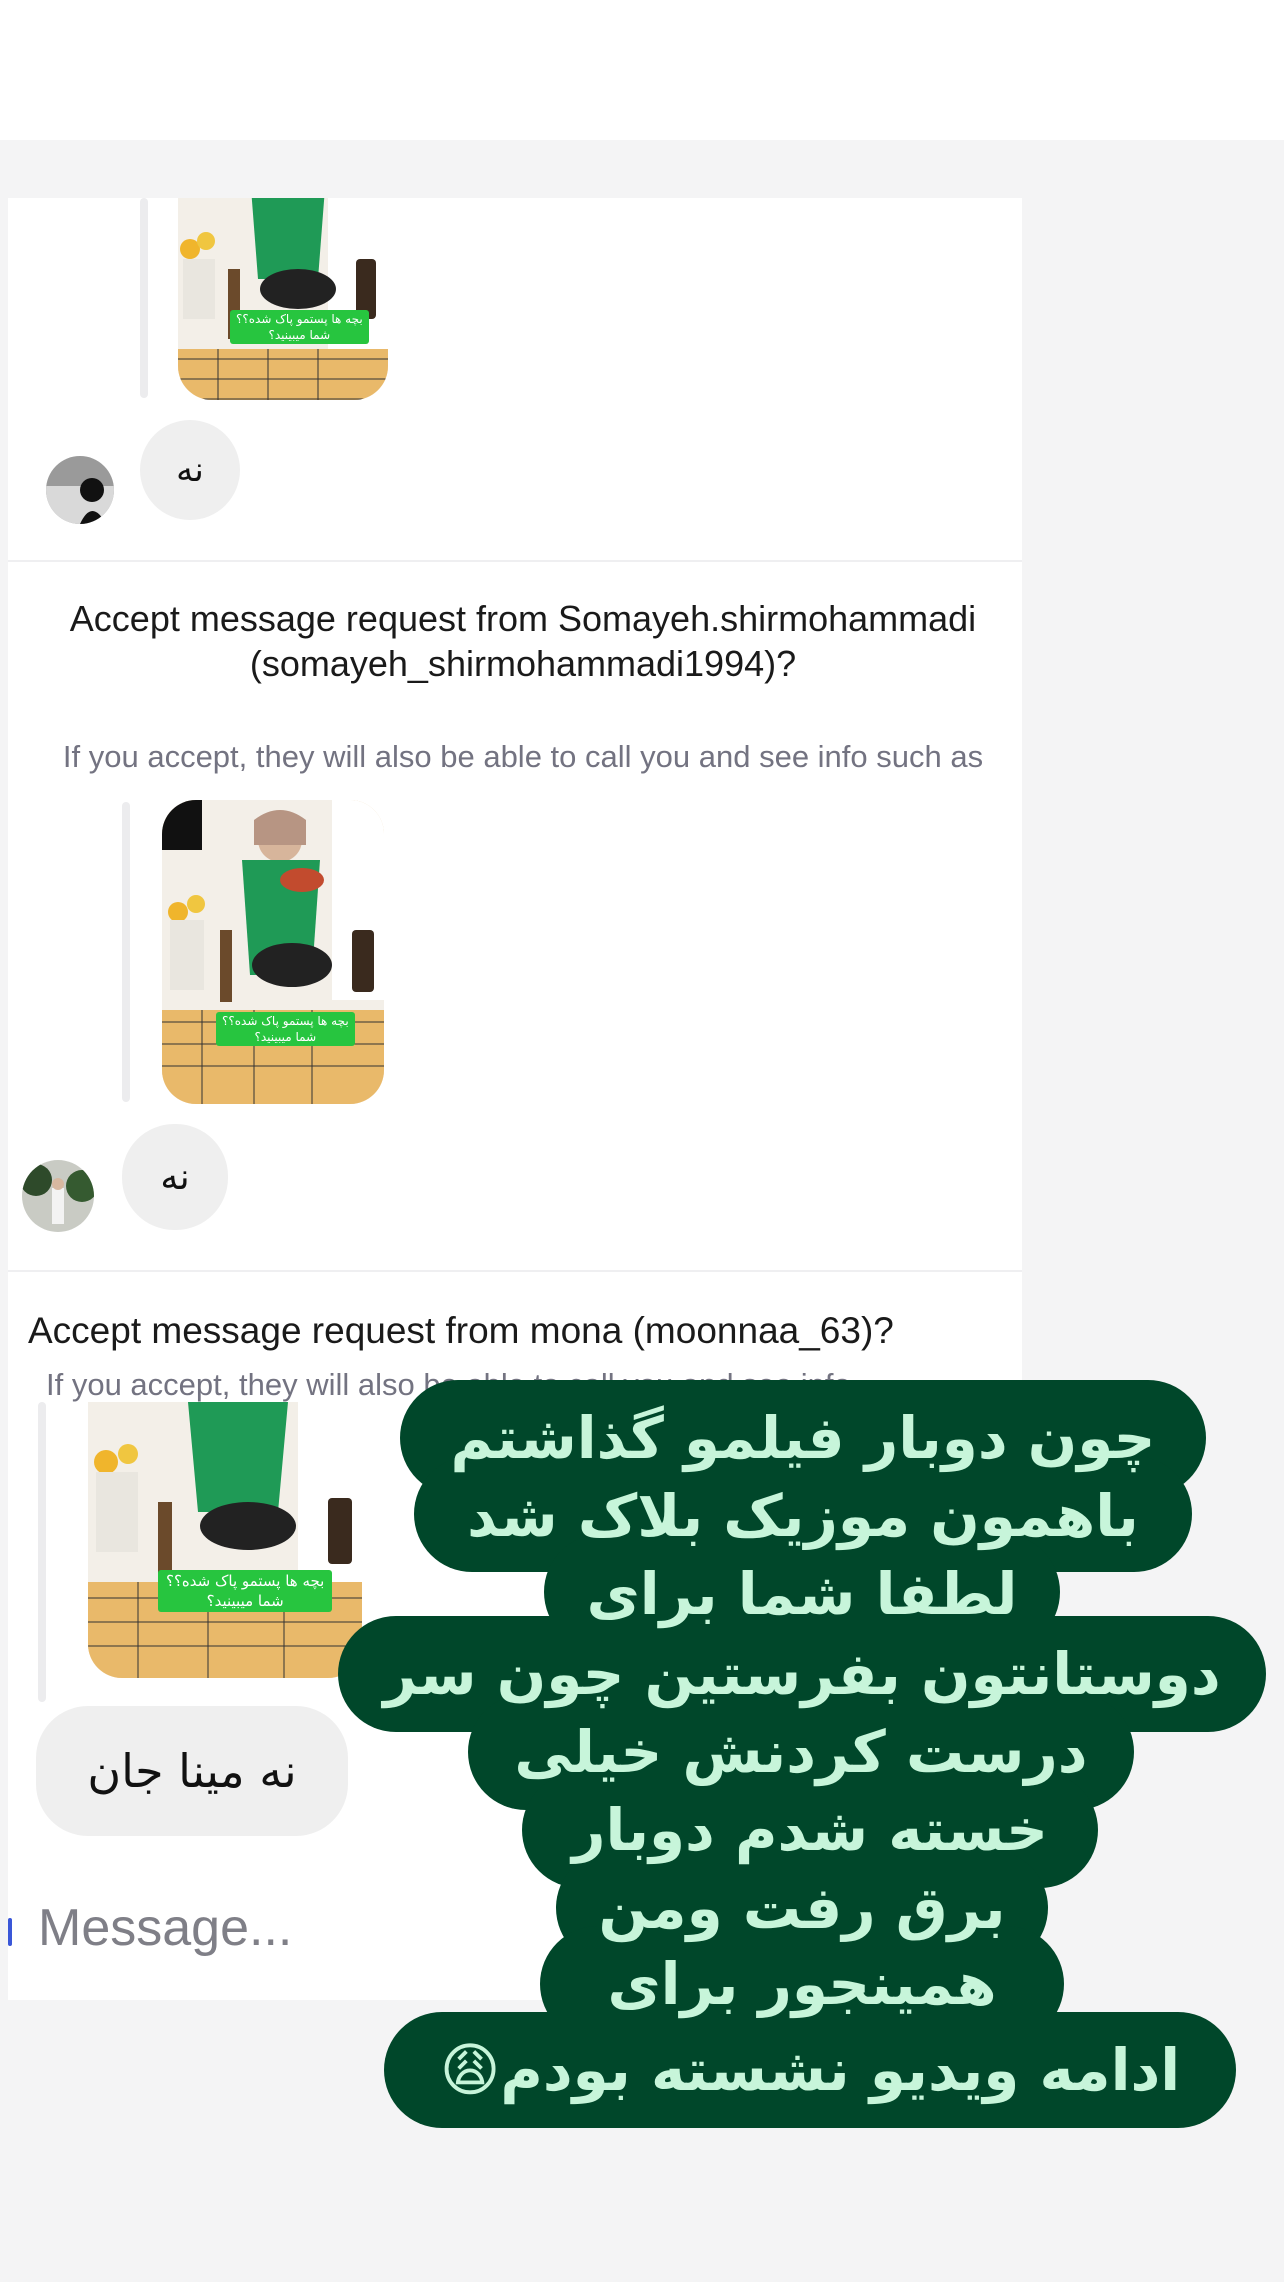 This screenshot has height=2282, width=1284. What do you see at coordinates (803, 1438) in the screenshot?
I see `story-line: چون دوبار فیلمو گذاشتم` at bounding box center [803, 1438].